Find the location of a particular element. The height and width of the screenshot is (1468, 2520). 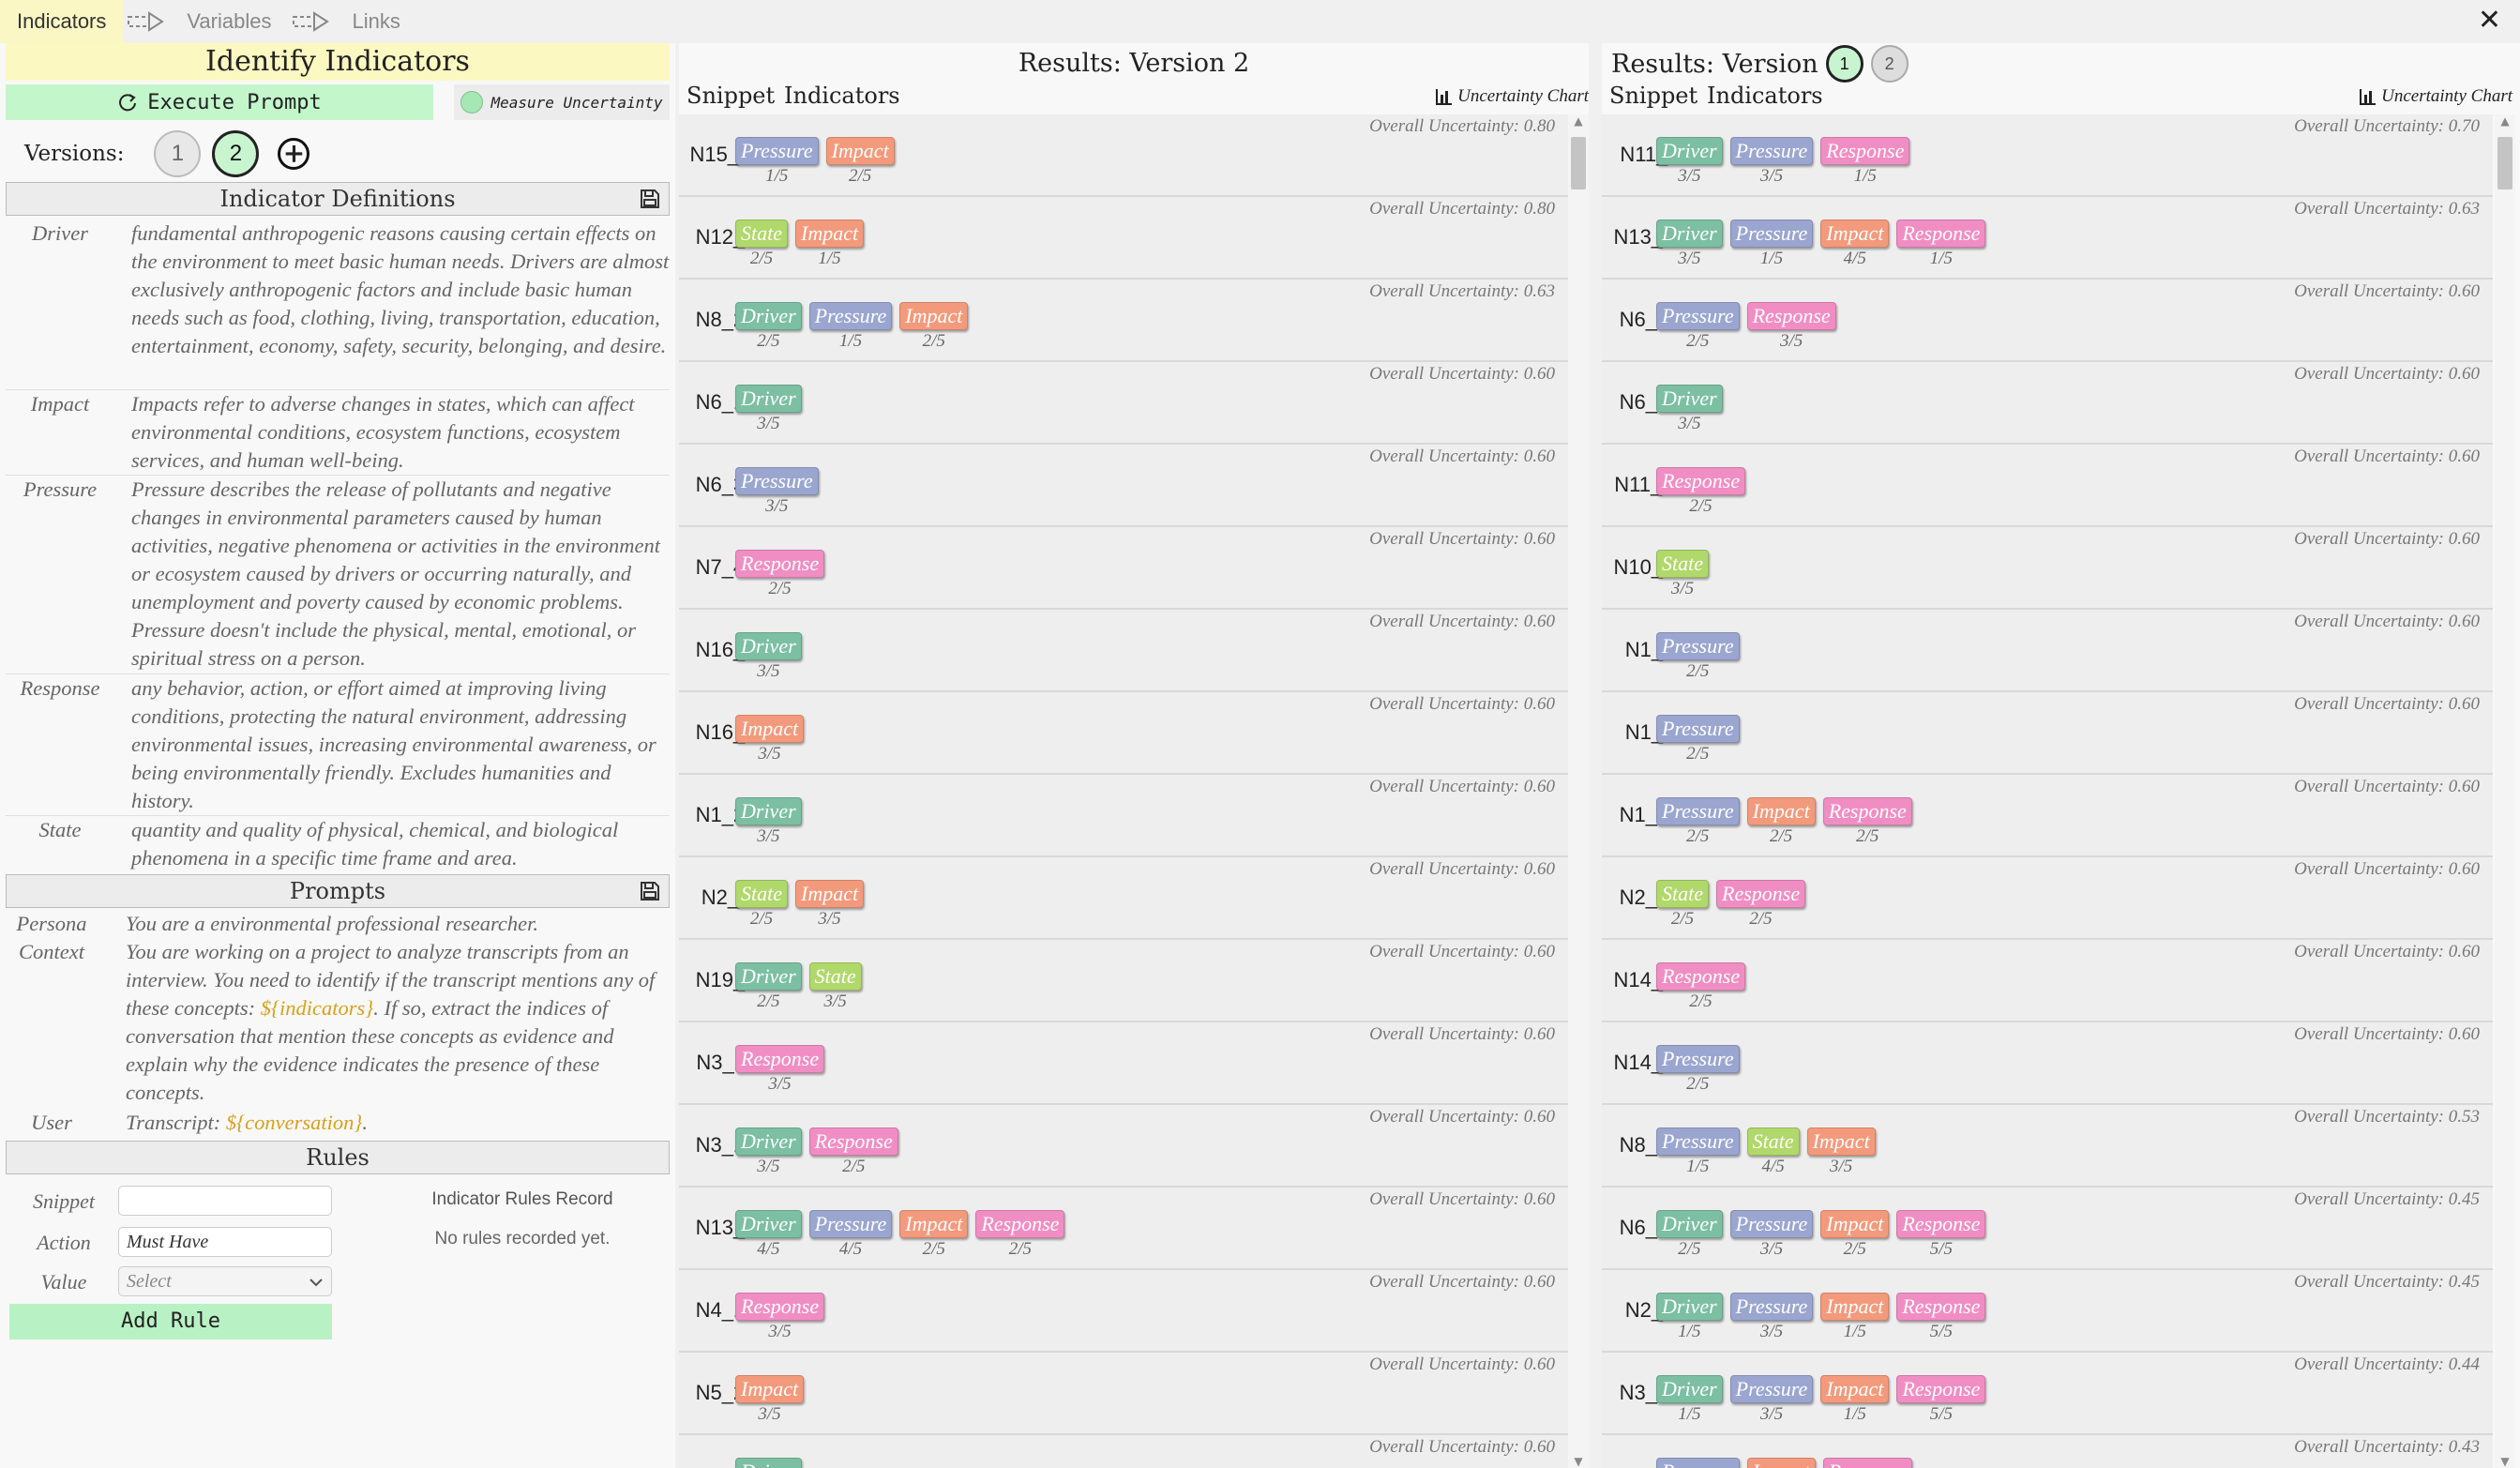

result-row: Overall Uncertainty: 0.60 N6_36 Driver 3/5 is located at coordinates (2047, 403).